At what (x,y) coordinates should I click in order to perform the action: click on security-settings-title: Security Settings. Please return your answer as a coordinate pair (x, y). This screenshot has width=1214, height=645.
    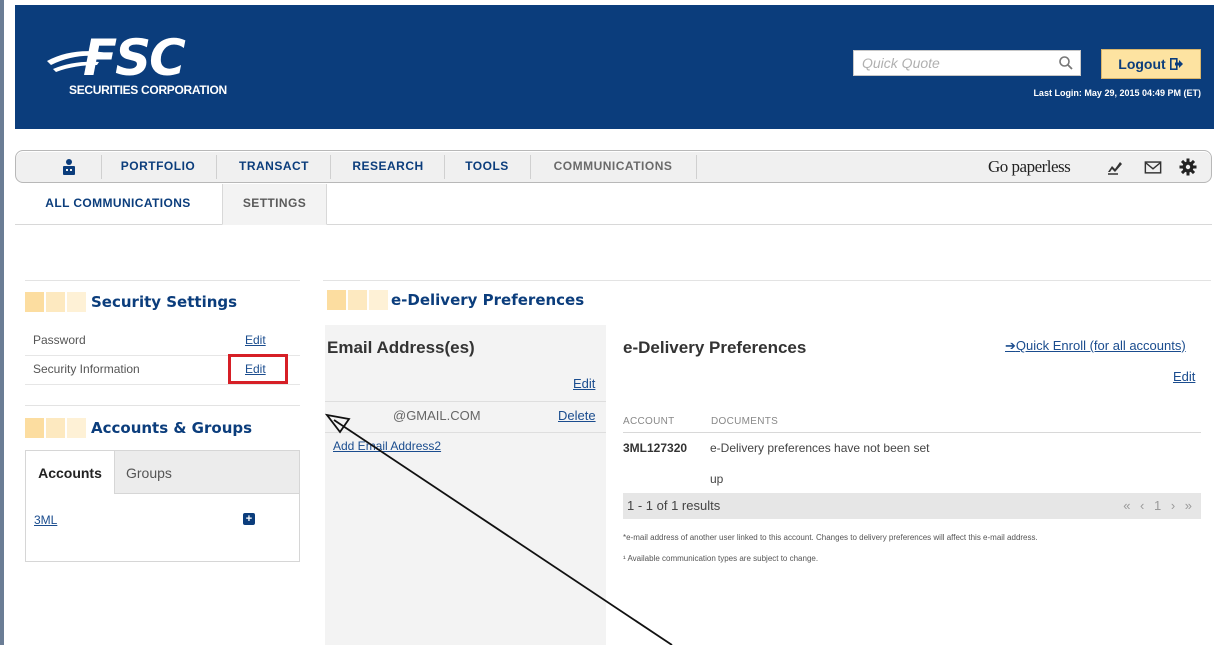
    Looking at the image, I should click on (164, 302).